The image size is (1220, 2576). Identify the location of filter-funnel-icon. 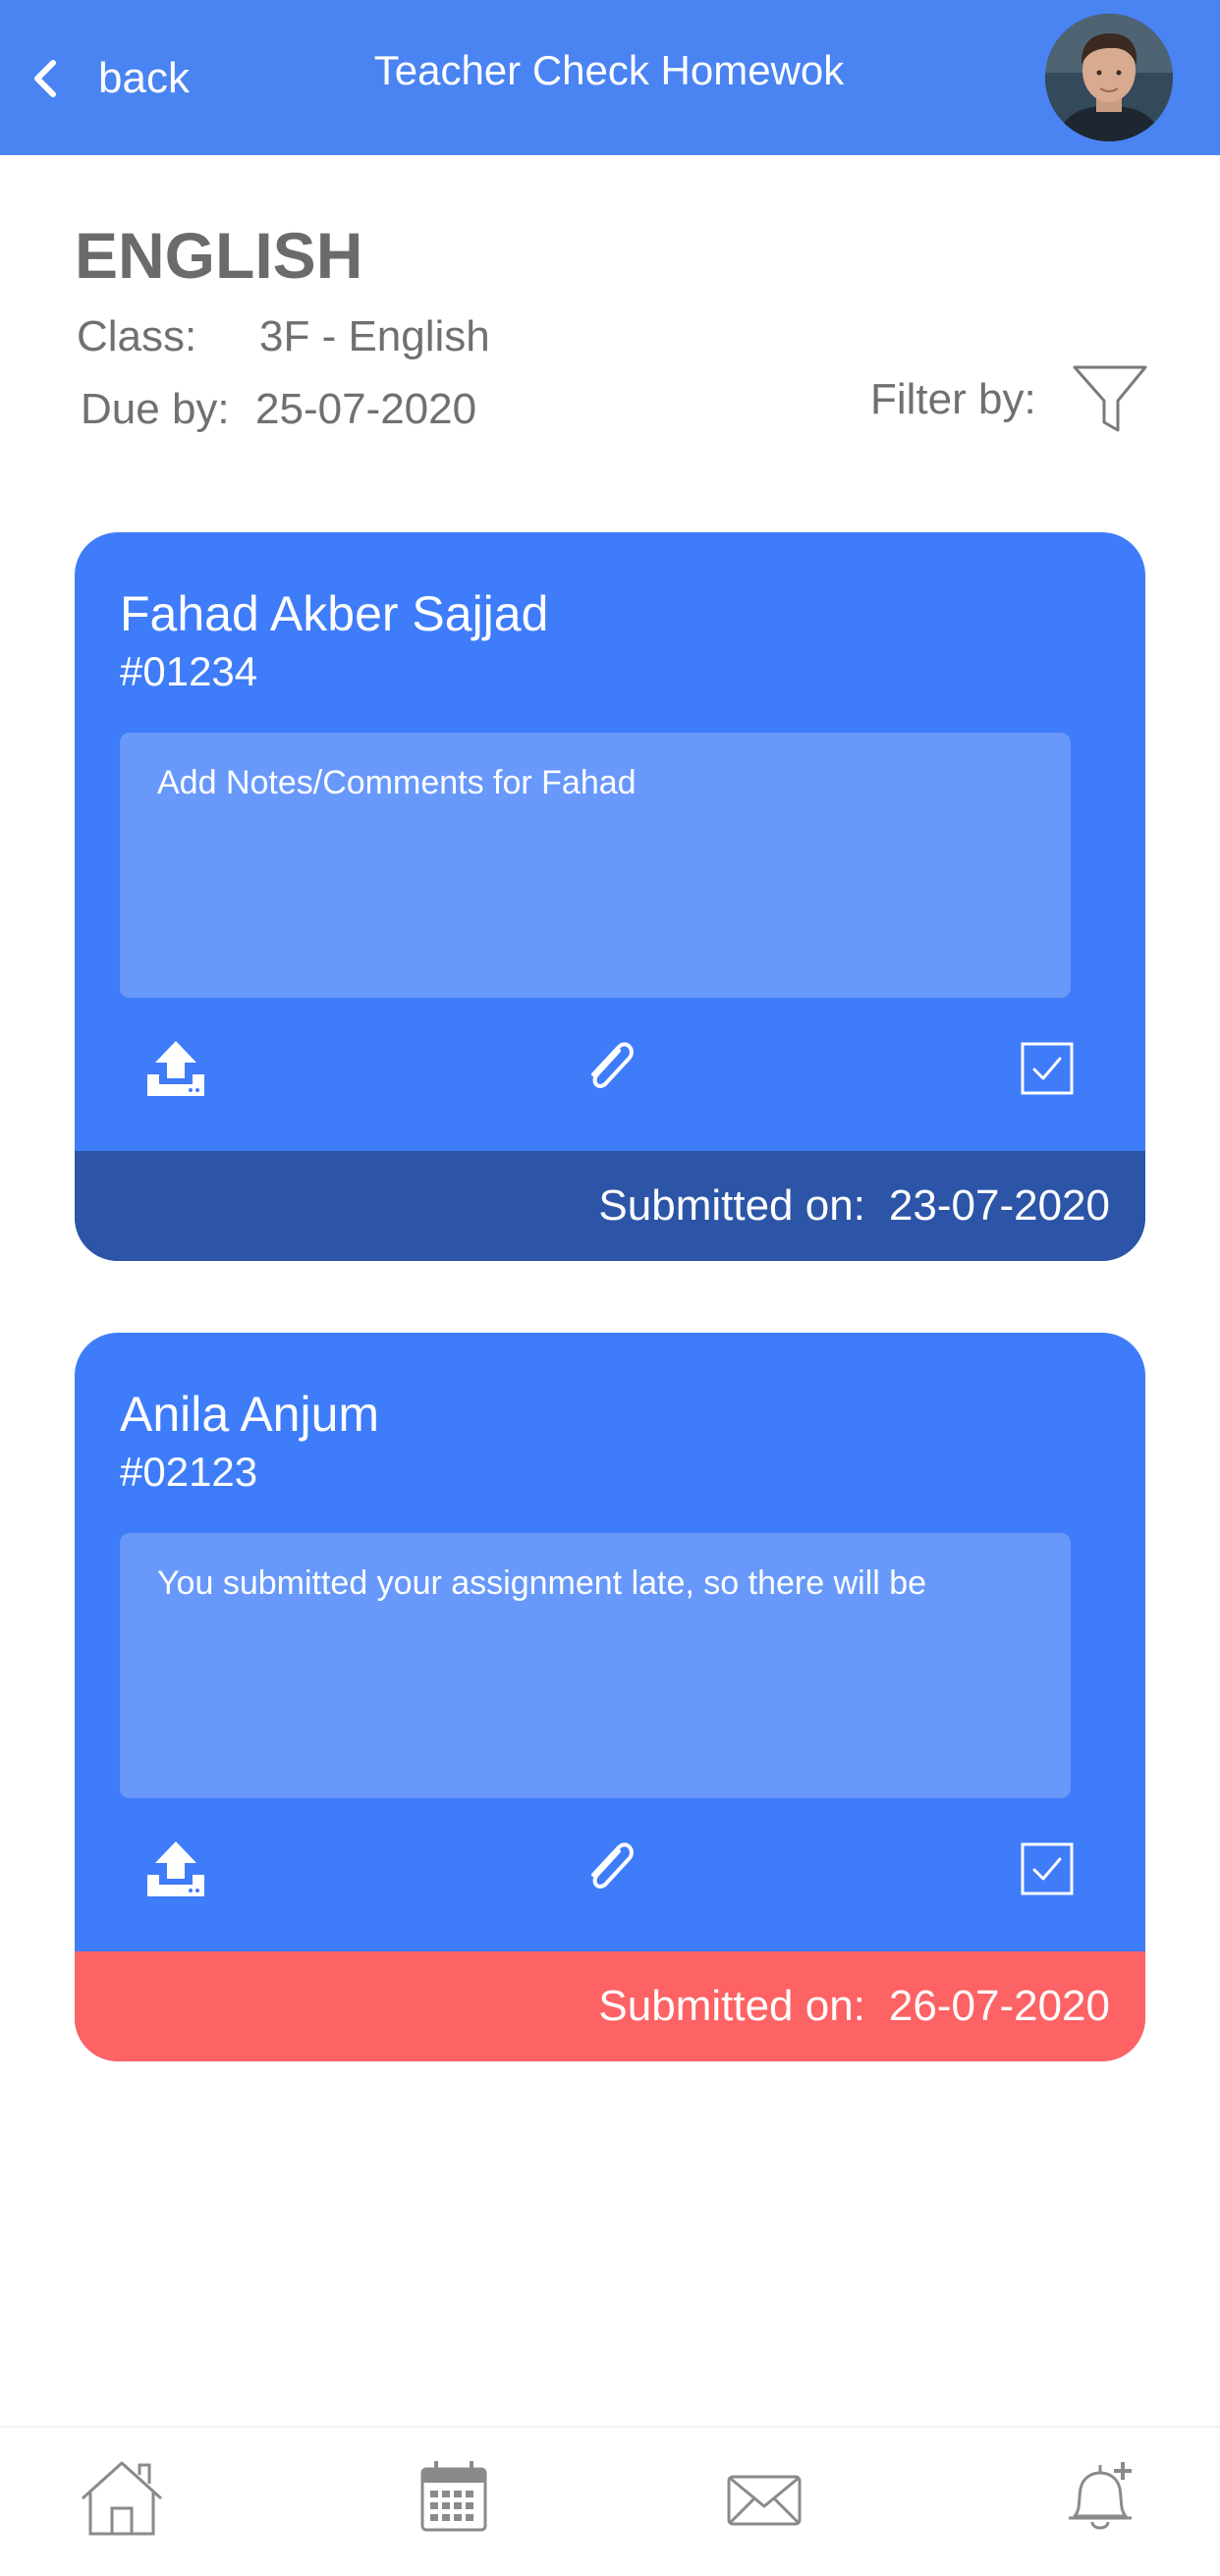
(1110, 399).